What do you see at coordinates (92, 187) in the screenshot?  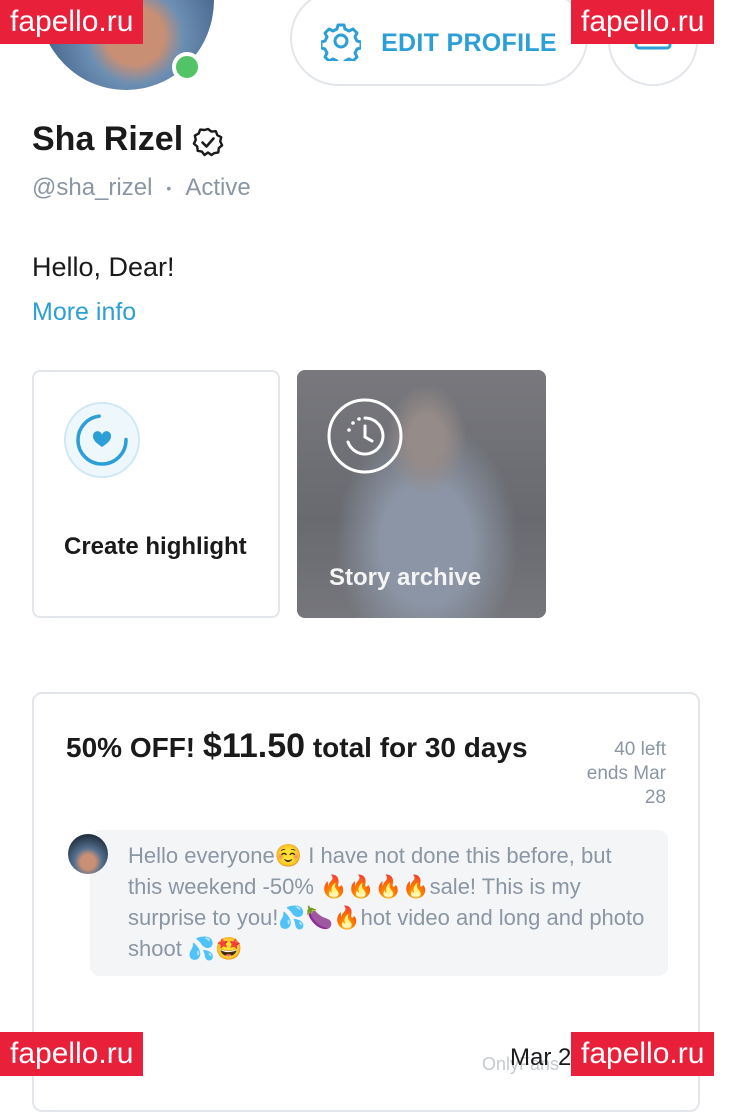 I see `profile-handle: @sha_rizel` at bounding box center [92, 187].